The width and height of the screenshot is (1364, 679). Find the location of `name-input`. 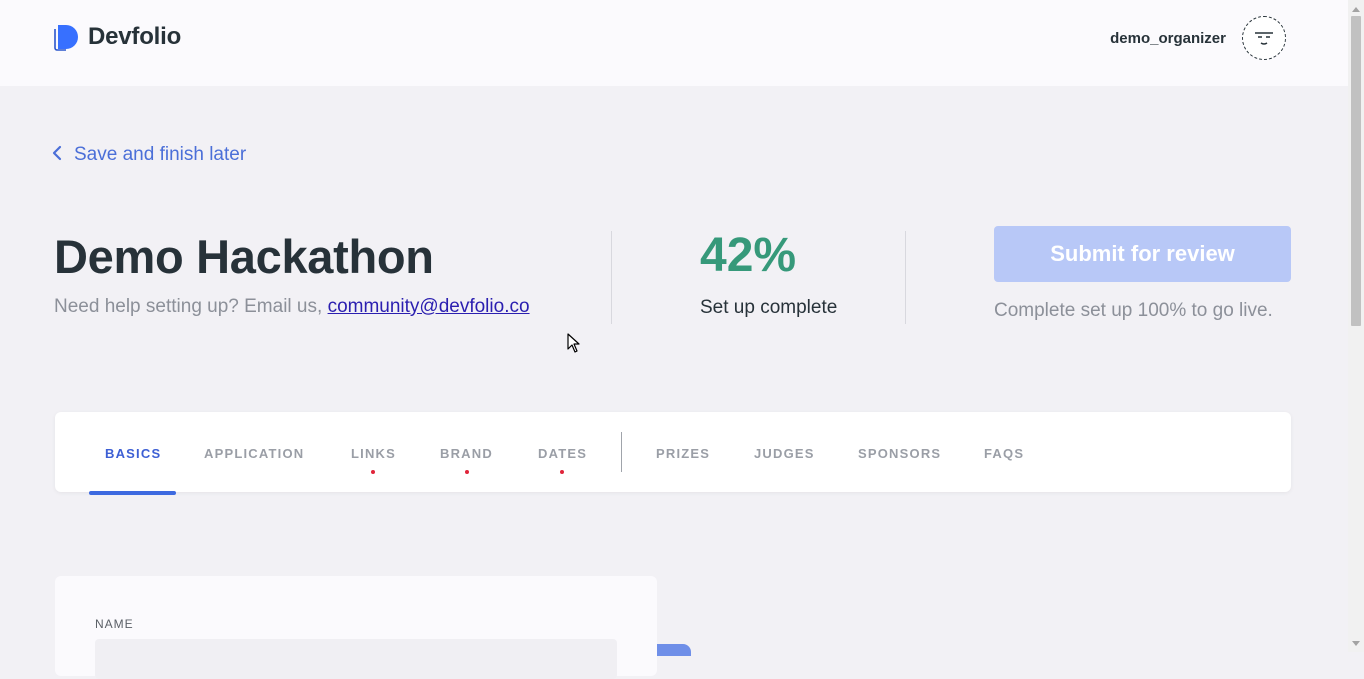

name-input is located at coordinates (356, 659).